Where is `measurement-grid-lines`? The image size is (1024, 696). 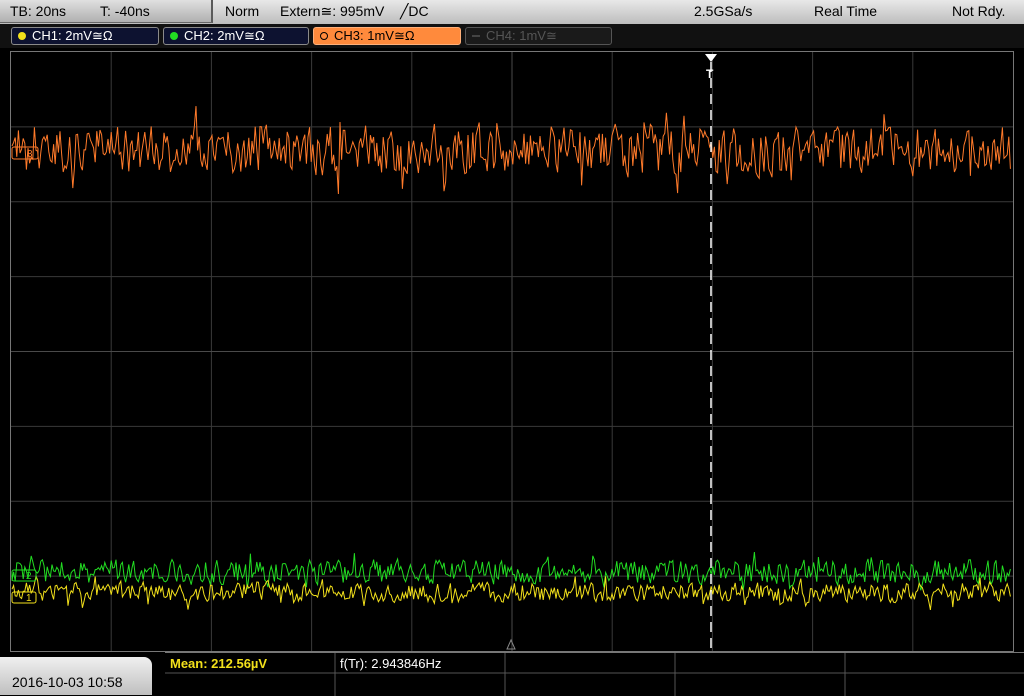 measurement-grid-lines is located at coordinates (594, 674).